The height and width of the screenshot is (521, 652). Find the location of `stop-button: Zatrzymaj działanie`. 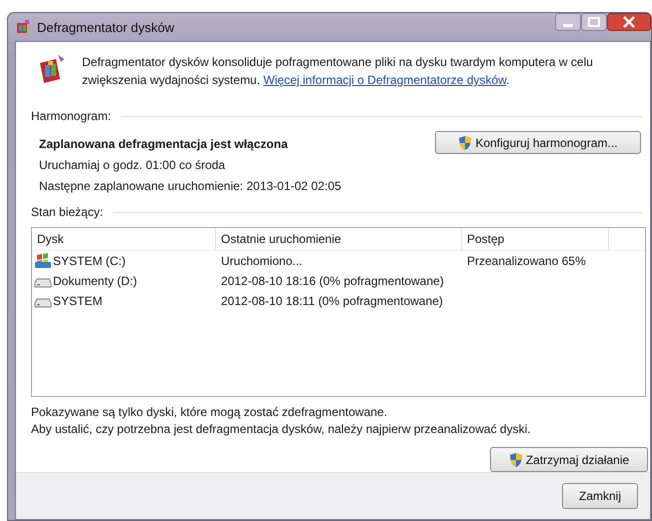

stop-button: Zatrzymaj działanie is located at coordinates (569, 459).